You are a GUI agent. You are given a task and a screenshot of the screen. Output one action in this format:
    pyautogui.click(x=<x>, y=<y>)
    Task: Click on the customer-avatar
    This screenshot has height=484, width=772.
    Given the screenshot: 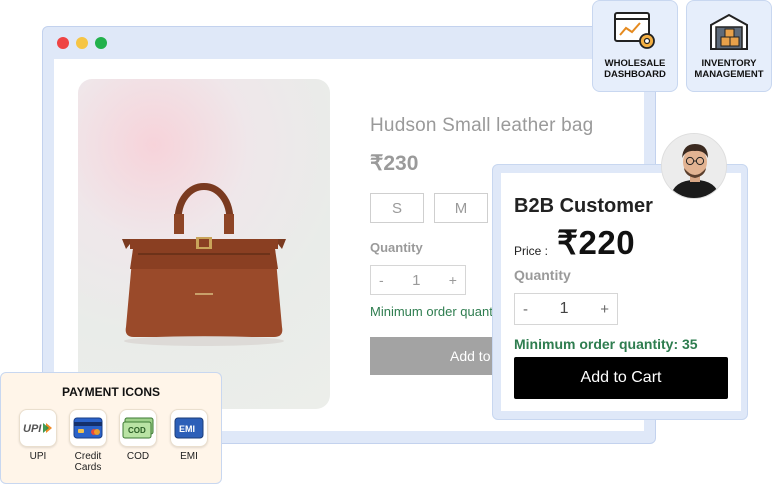 What is the action you would take?
    pyautogui.click(x=694, y=166)
    